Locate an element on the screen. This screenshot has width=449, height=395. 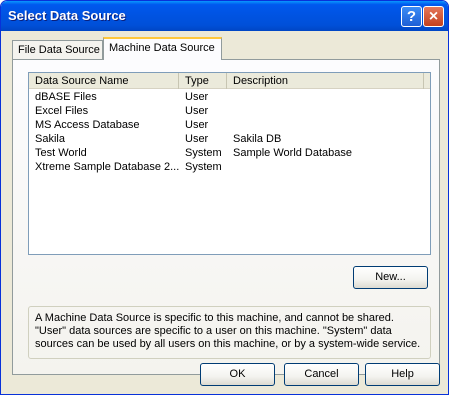
cancel-button: Cancel is located at coordinates (321, 374).